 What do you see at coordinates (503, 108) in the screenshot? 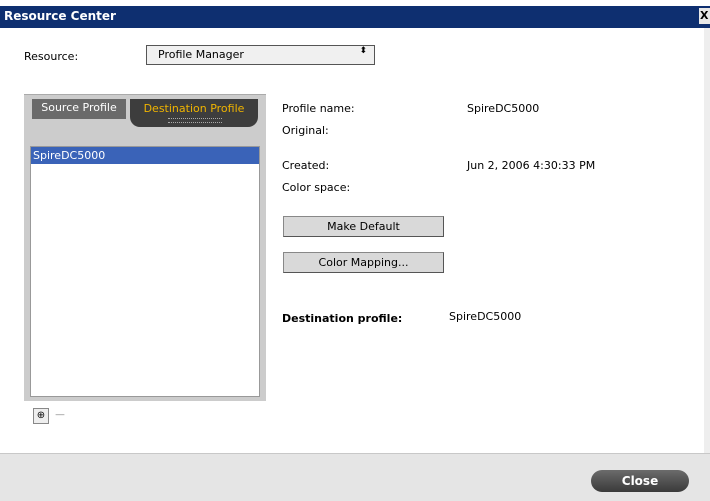
I see `profile-name-value: SpireDC5000` at bounding box center [503, 108].